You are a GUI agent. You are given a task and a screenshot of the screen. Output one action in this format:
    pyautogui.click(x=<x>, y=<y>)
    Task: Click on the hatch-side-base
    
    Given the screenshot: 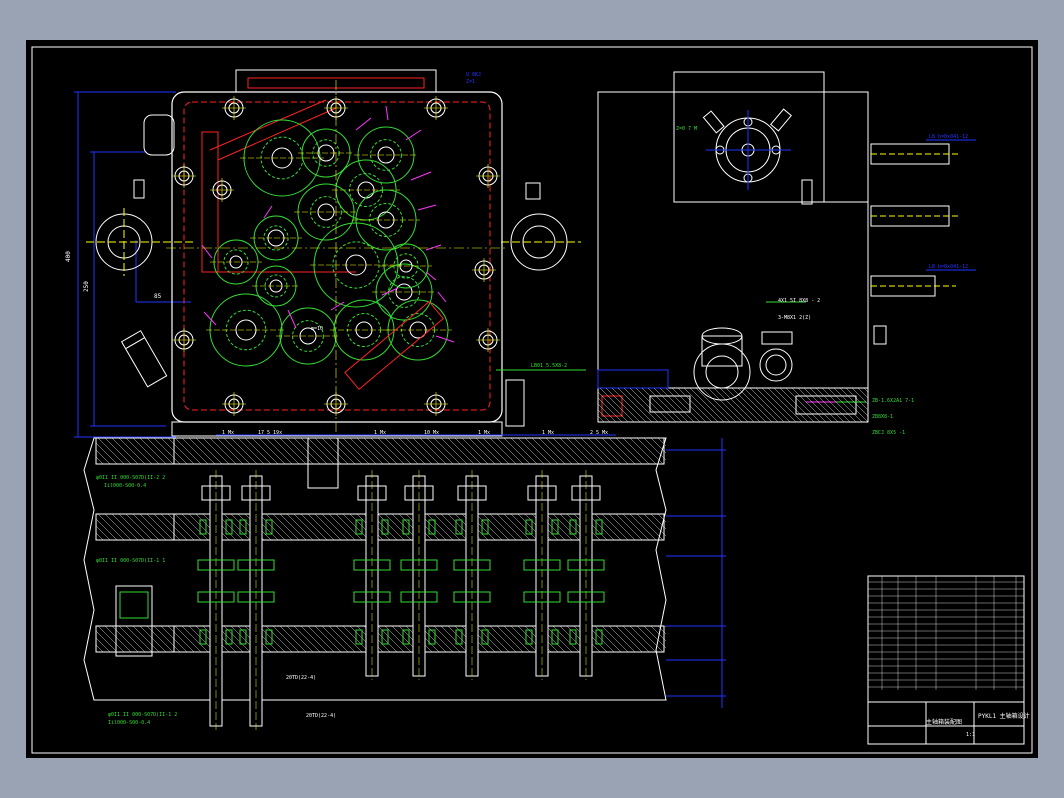 What is the action you would take?
    pyautogui.click(x=733, y=405)
    